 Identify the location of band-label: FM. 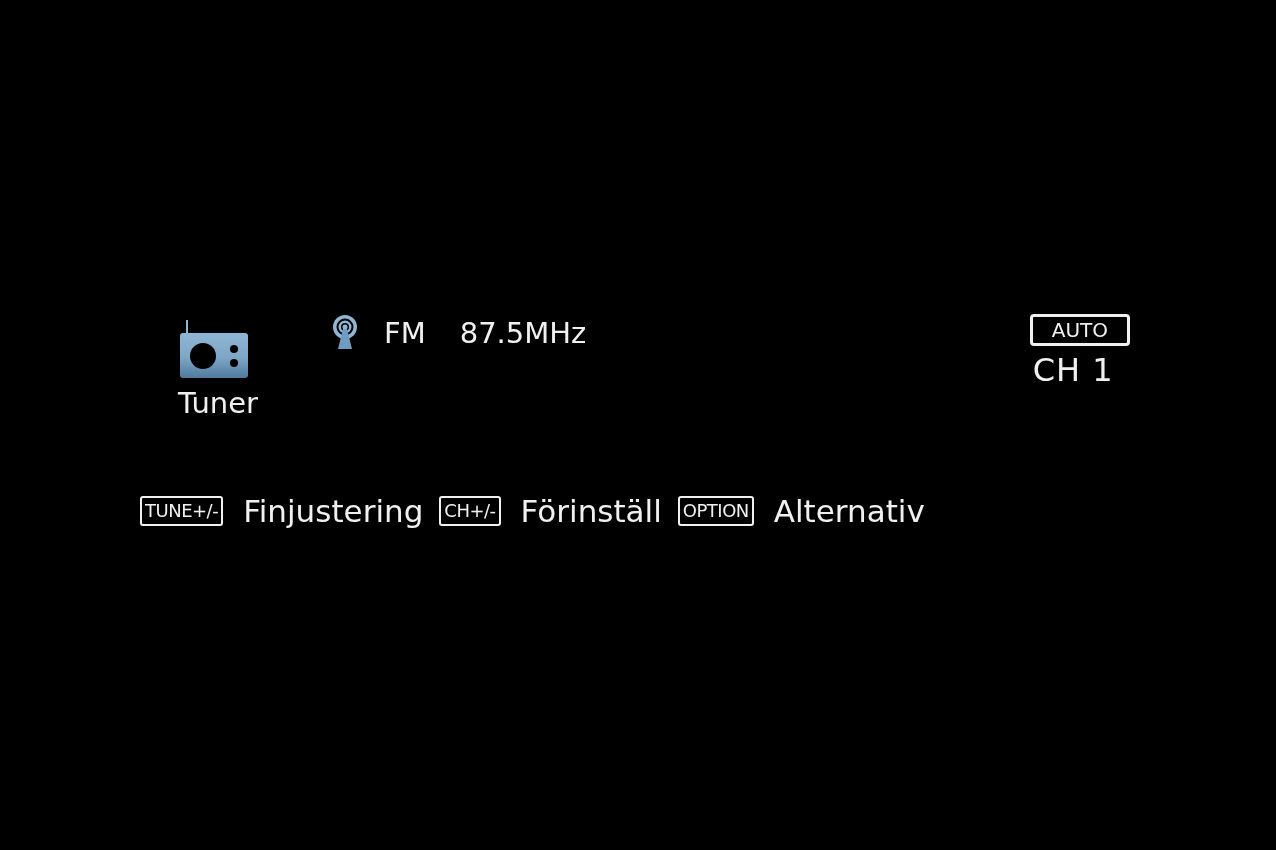
(405, 333).